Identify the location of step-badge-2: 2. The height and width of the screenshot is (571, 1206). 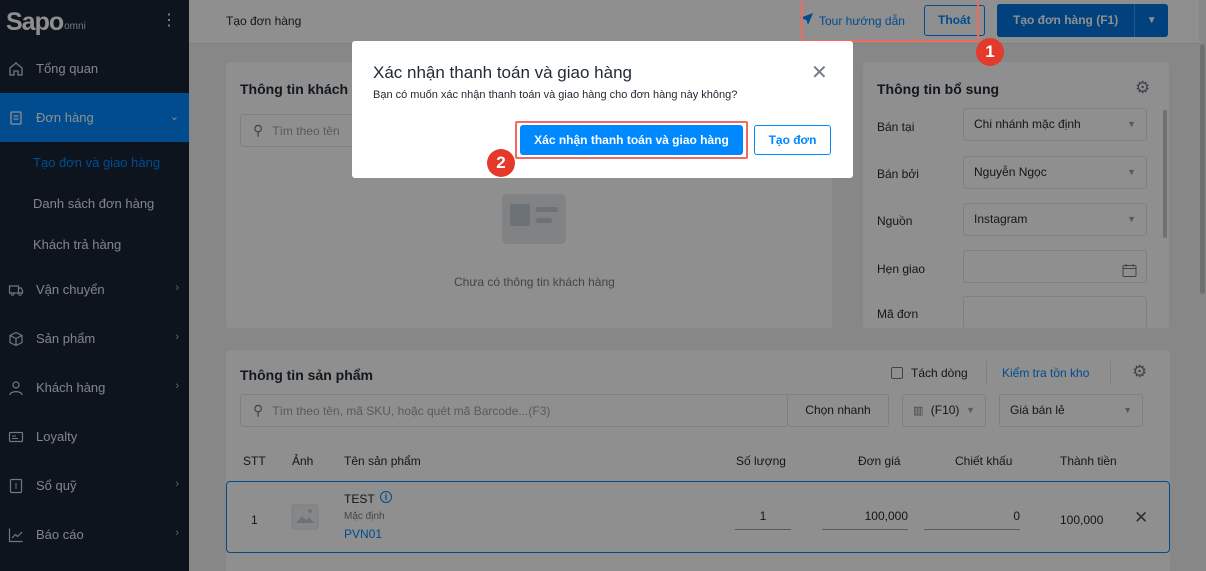
(501, 163).